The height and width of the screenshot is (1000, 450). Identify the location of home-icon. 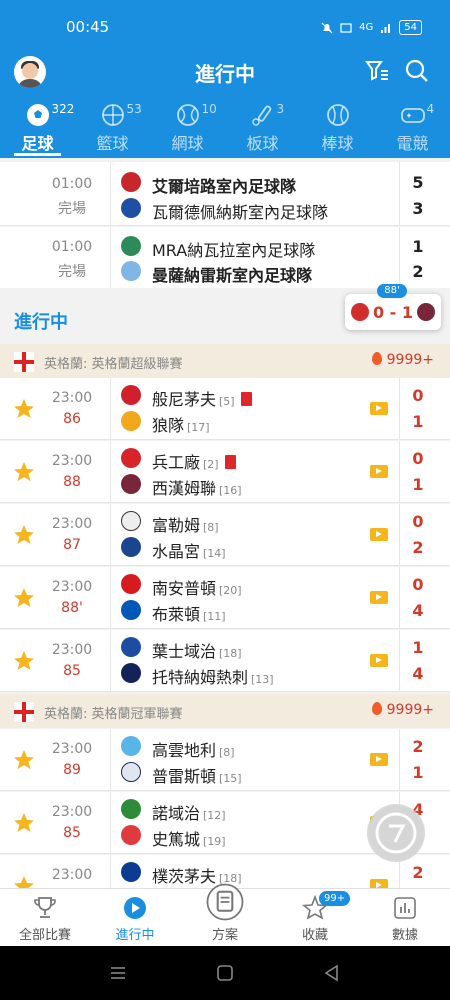
(225, 973).